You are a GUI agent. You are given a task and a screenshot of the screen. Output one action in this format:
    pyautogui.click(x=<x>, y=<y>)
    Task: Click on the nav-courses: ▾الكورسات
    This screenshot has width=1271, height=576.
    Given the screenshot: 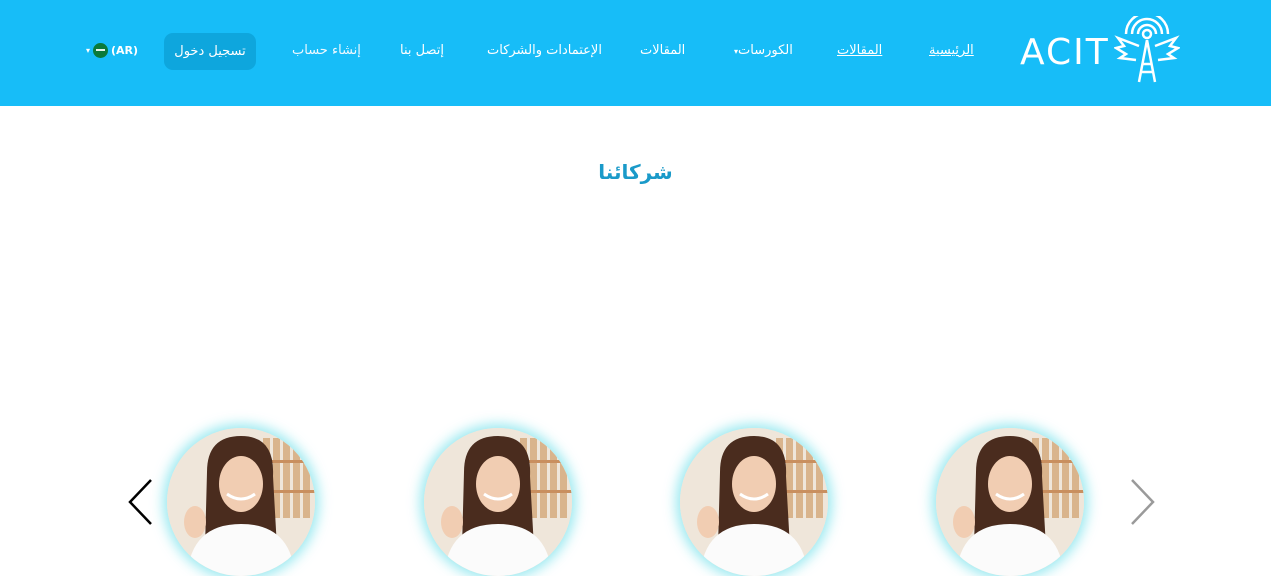 What is the action you would take?
    pyautogui.click(x=763, y=50)
    